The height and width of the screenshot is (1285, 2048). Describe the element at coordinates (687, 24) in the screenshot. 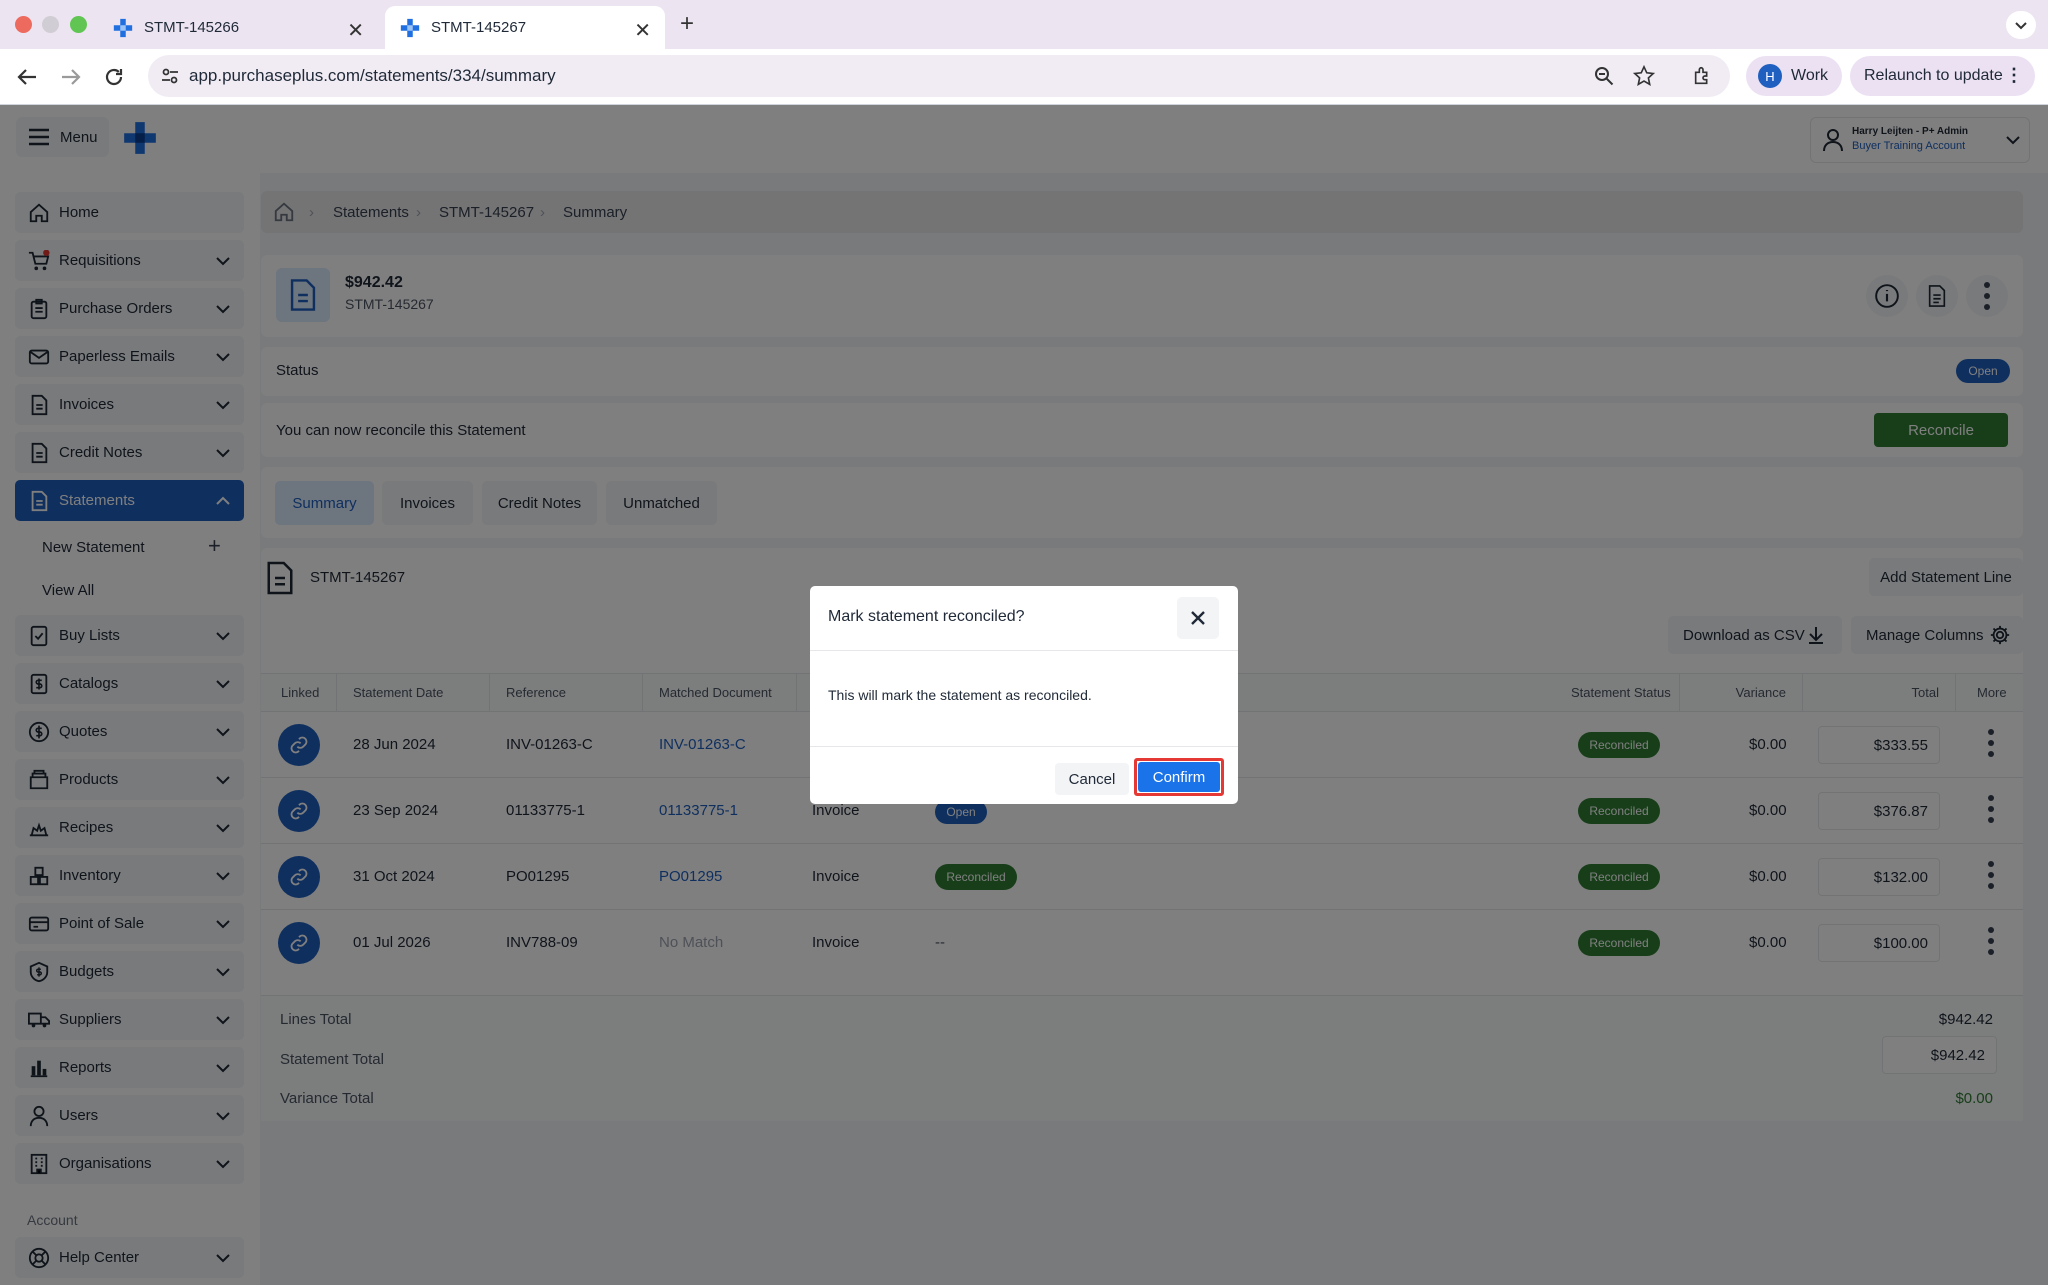

I see `new-tab-icon: +` at that location.